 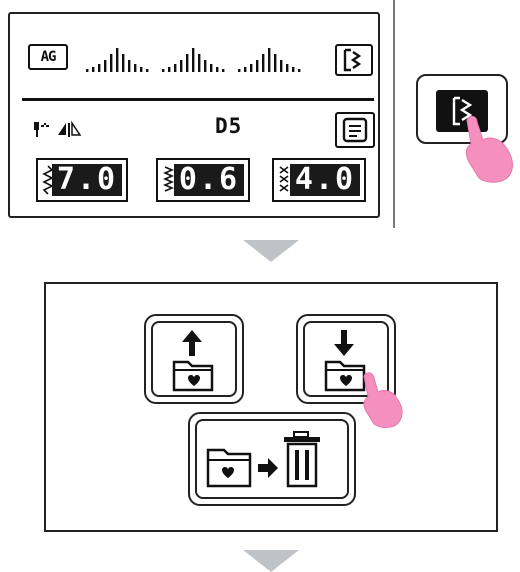 I want to click on delete-folder-button, so click(x=272, y=459).